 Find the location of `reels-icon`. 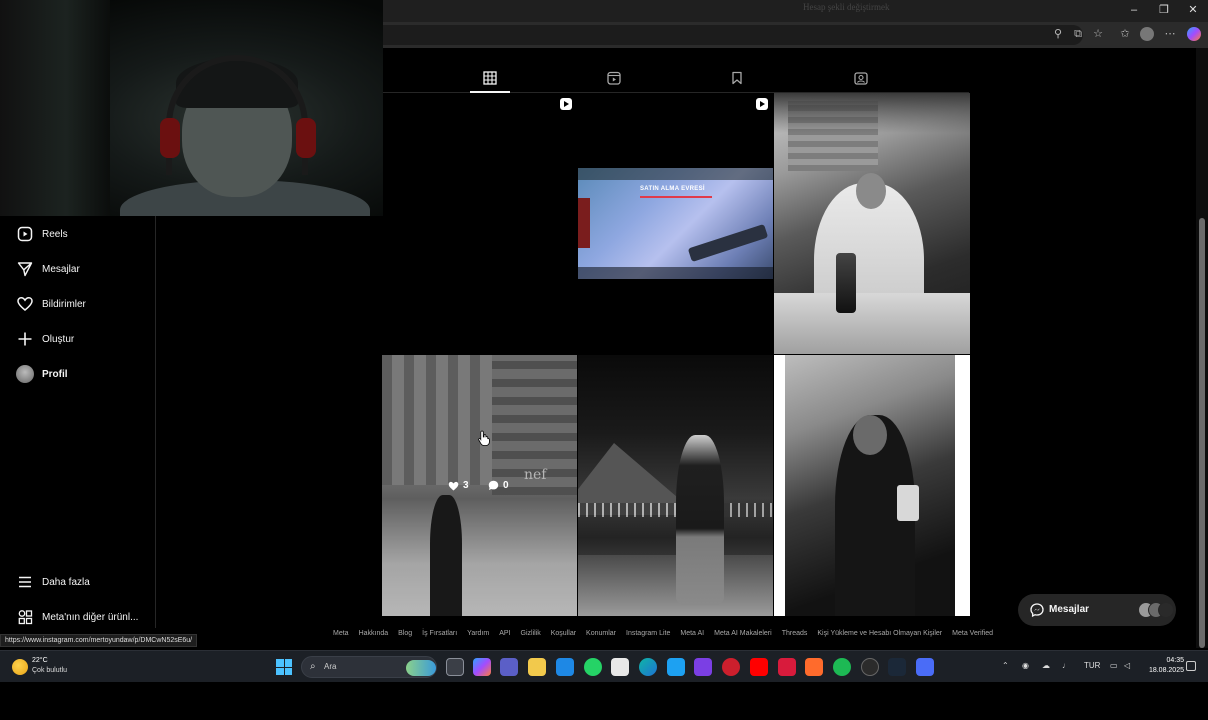

reels-icon is located at coordinates (25, 234).